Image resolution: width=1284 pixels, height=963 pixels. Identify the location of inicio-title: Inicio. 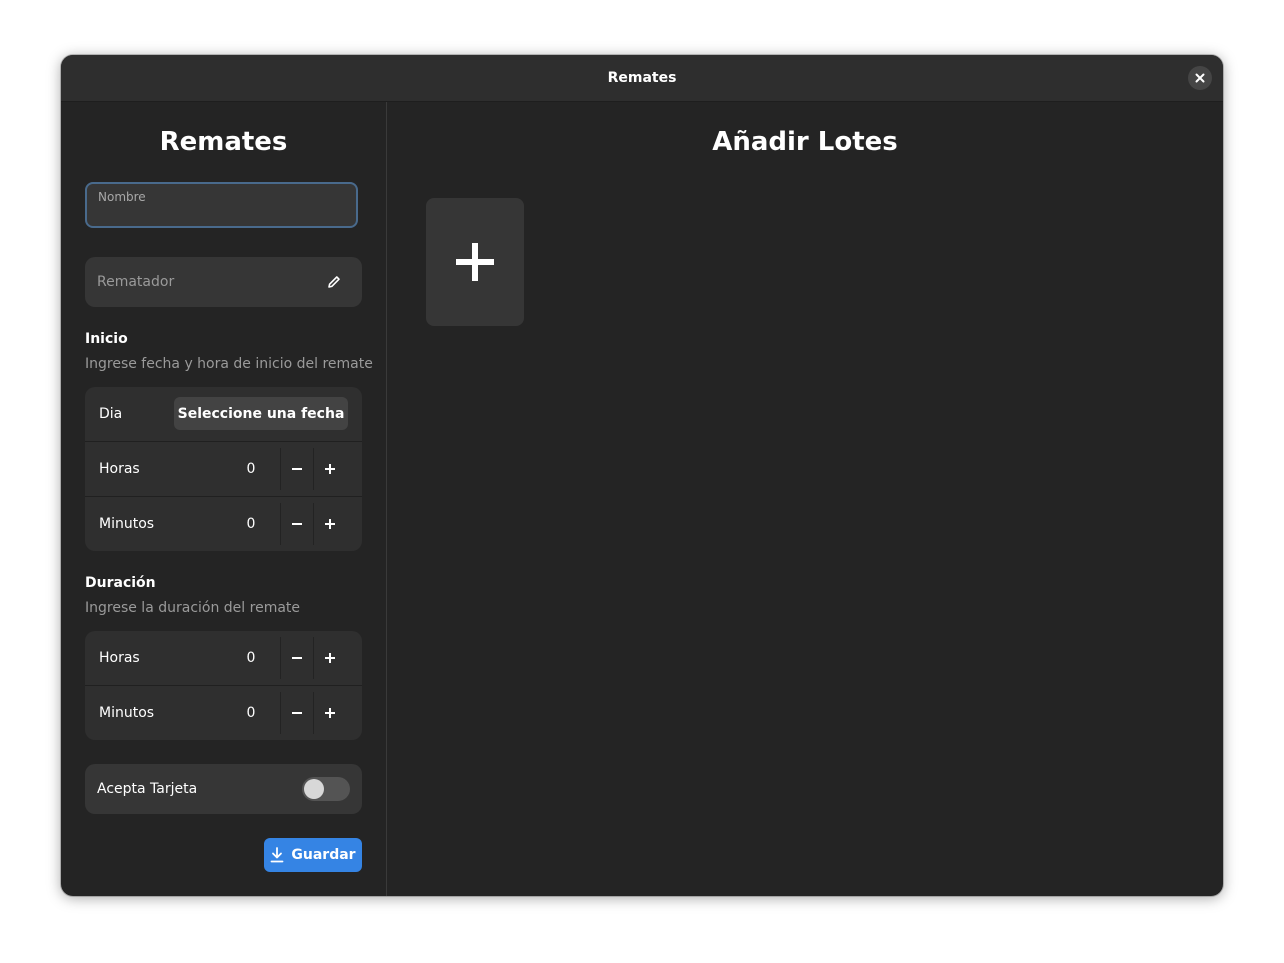
(106, 339).